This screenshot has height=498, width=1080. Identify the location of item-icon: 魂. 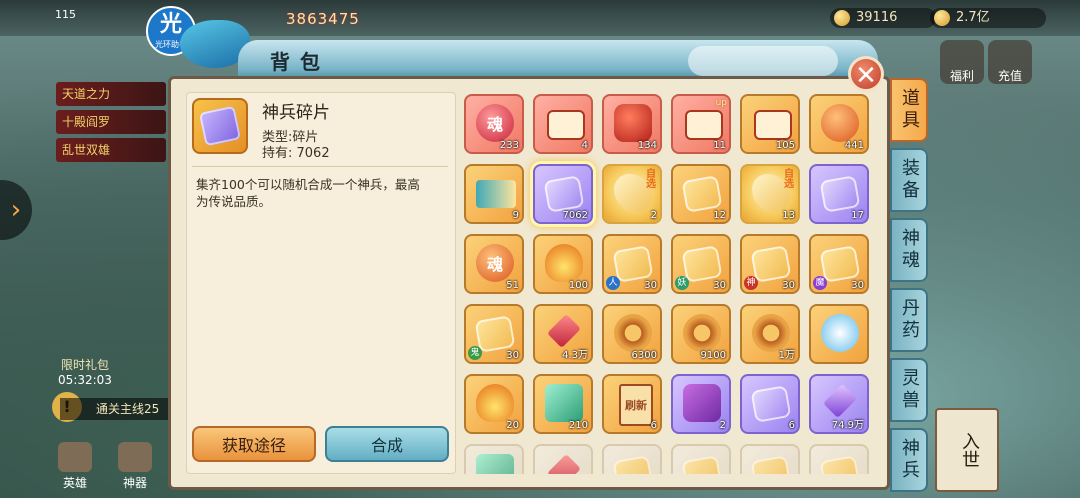
(495, 263).